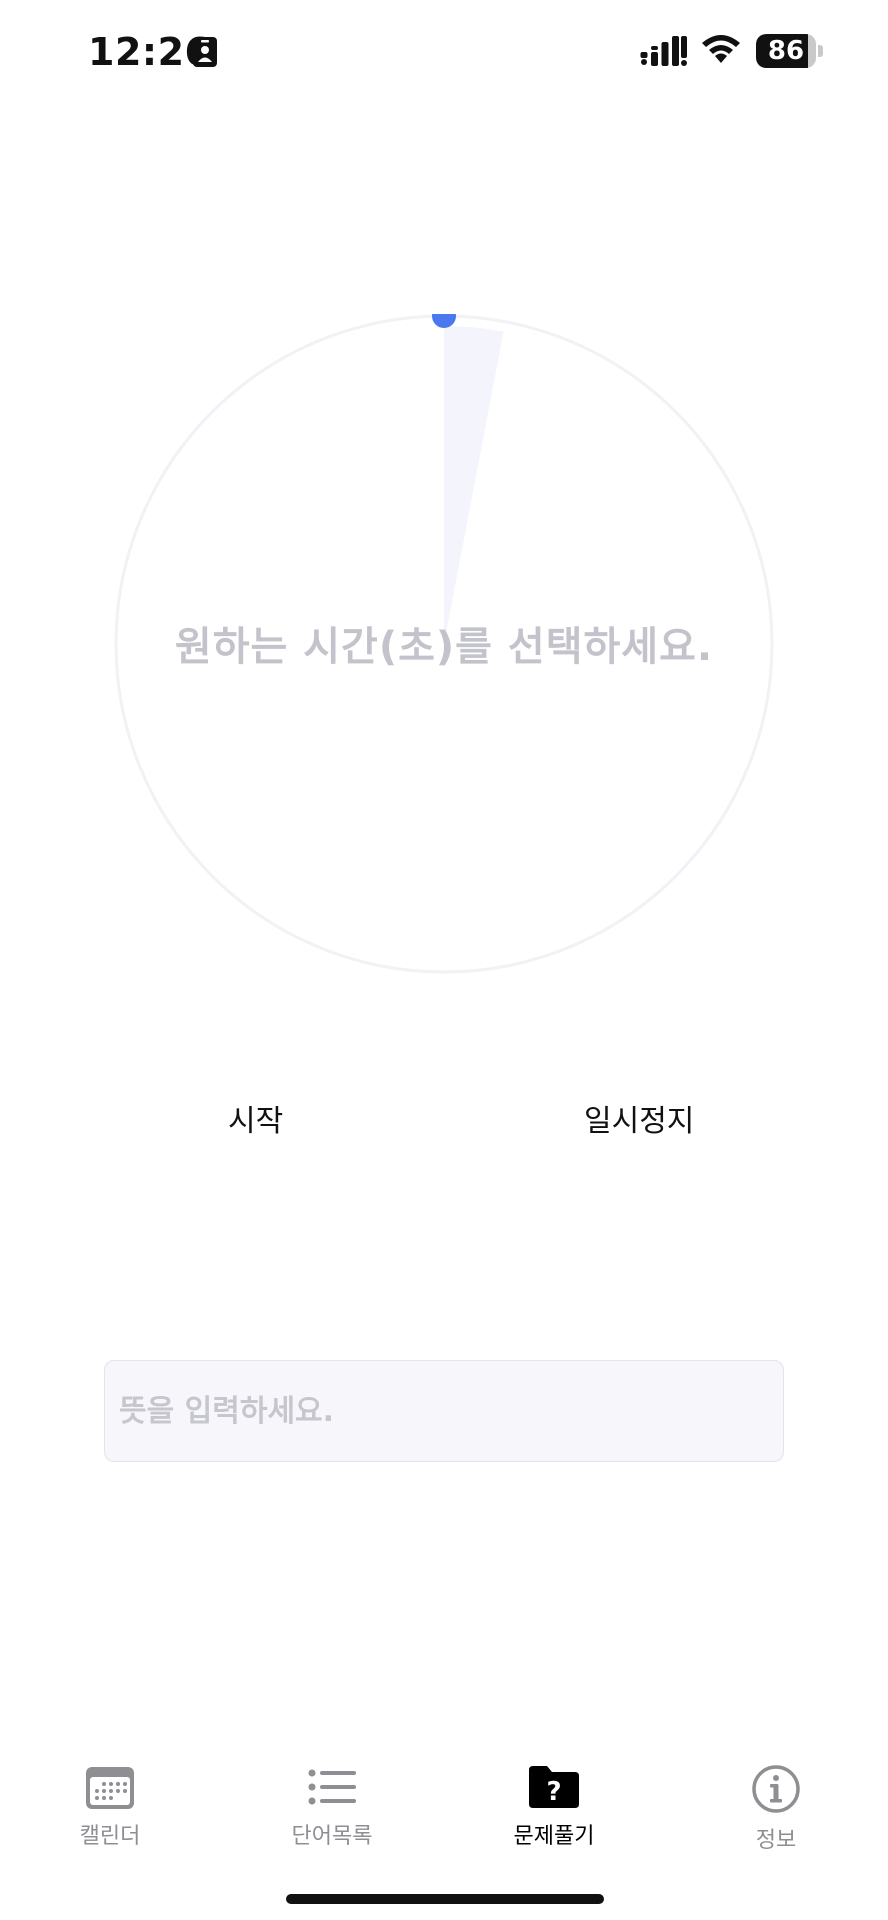 Image resolution: width=888 pixels, height=1920 pixels. What do you see at coordinates (444, 55) in the screenshot?
I see `status-bar: 12:26 86` at bounding box center [444, 55].